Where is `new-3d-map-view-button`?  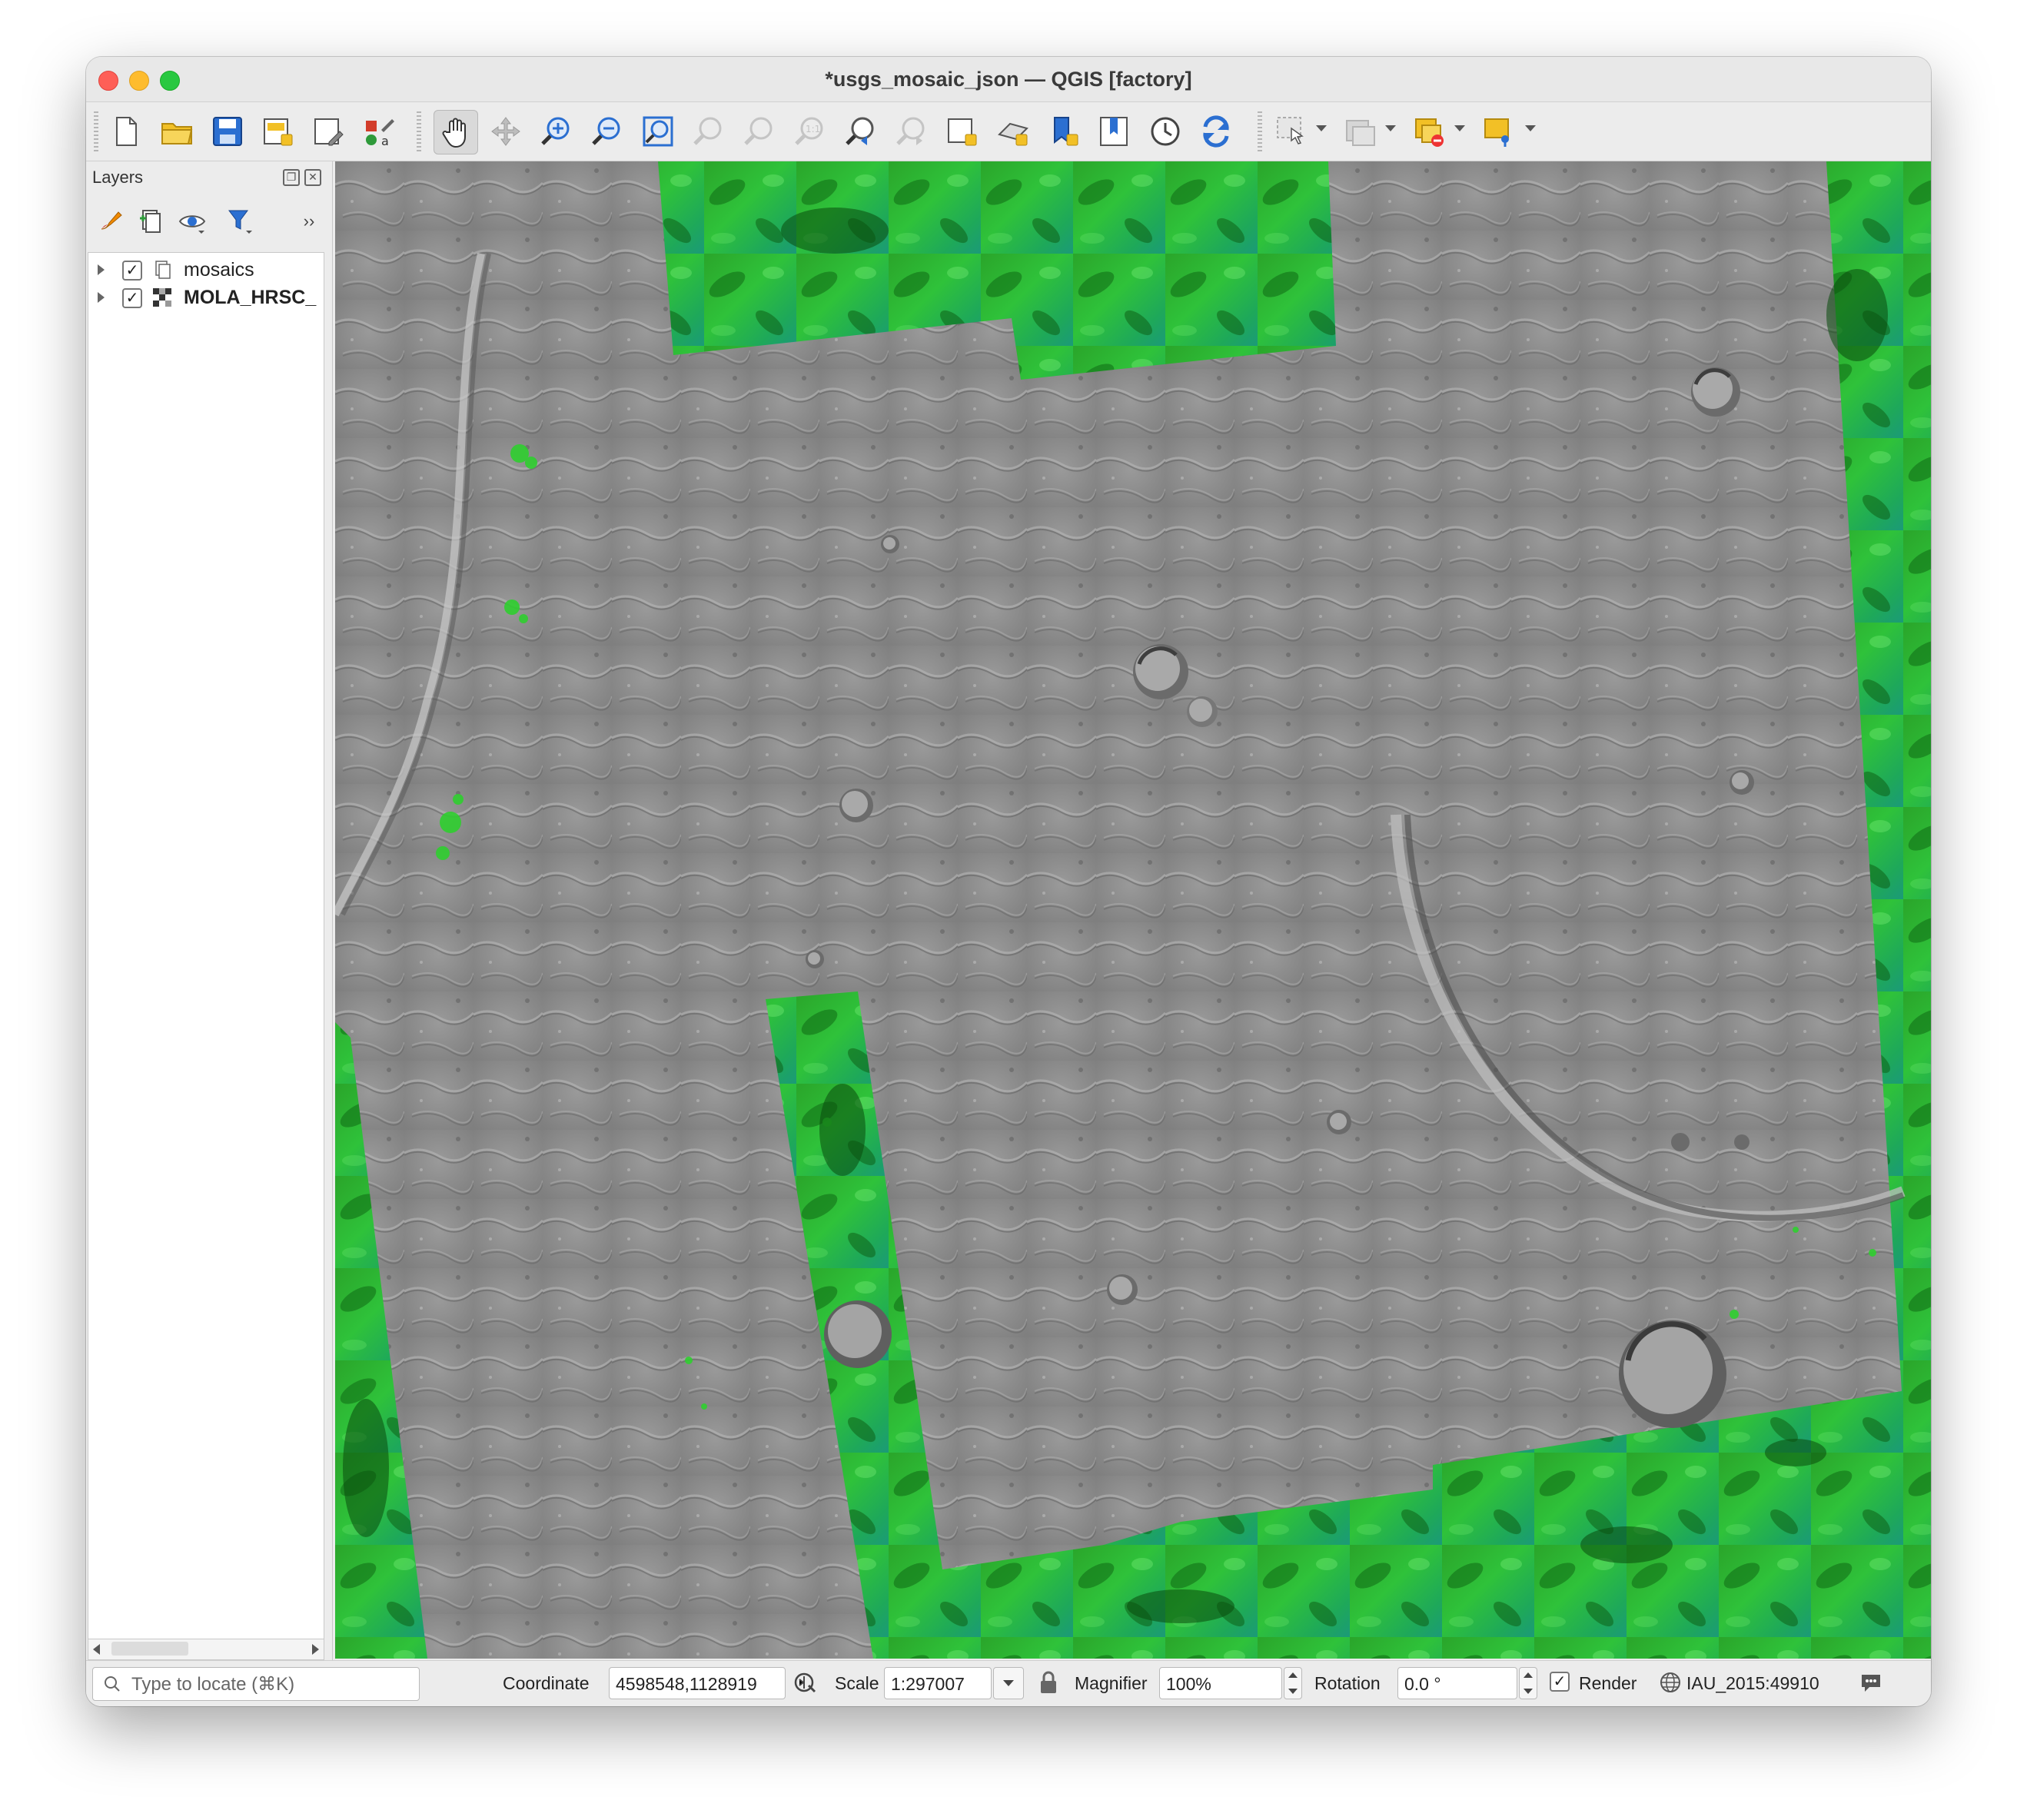
new-3d-map-view-button is located at coordinates (1013, 131).